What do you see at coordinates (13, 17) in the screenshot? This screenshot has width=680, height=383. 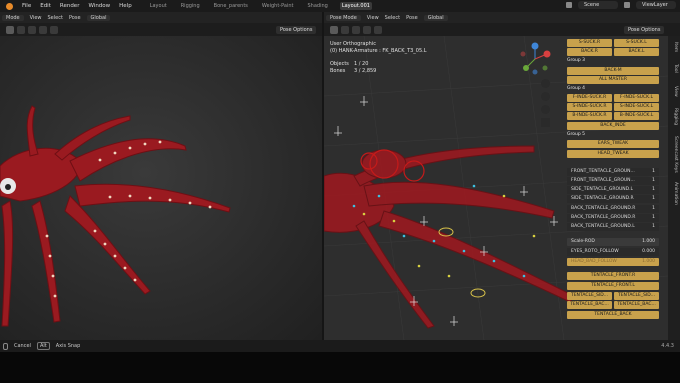 I see `left-mode-dropdown: Mode` at bounding box center [13, 17].